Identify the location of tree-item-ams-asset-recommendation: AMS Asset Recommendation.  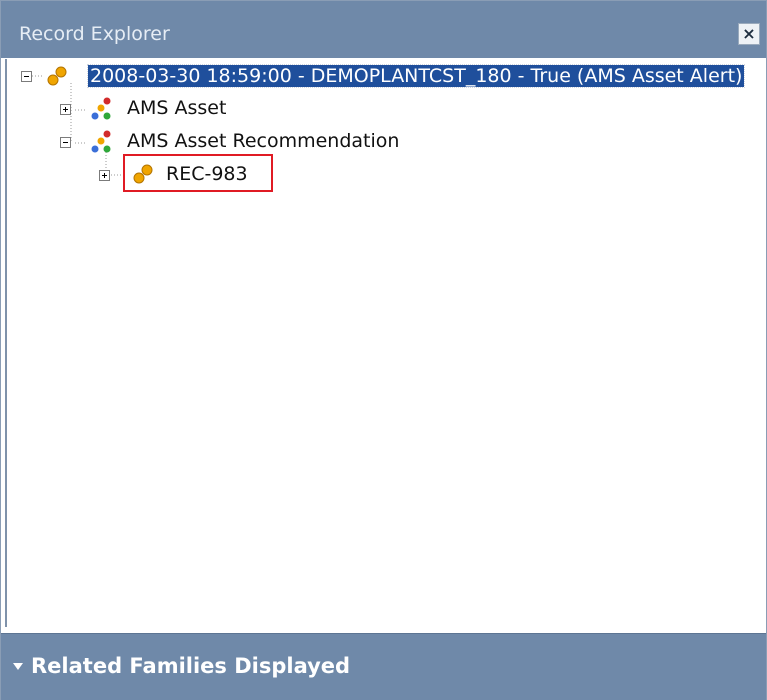
(263, 141).